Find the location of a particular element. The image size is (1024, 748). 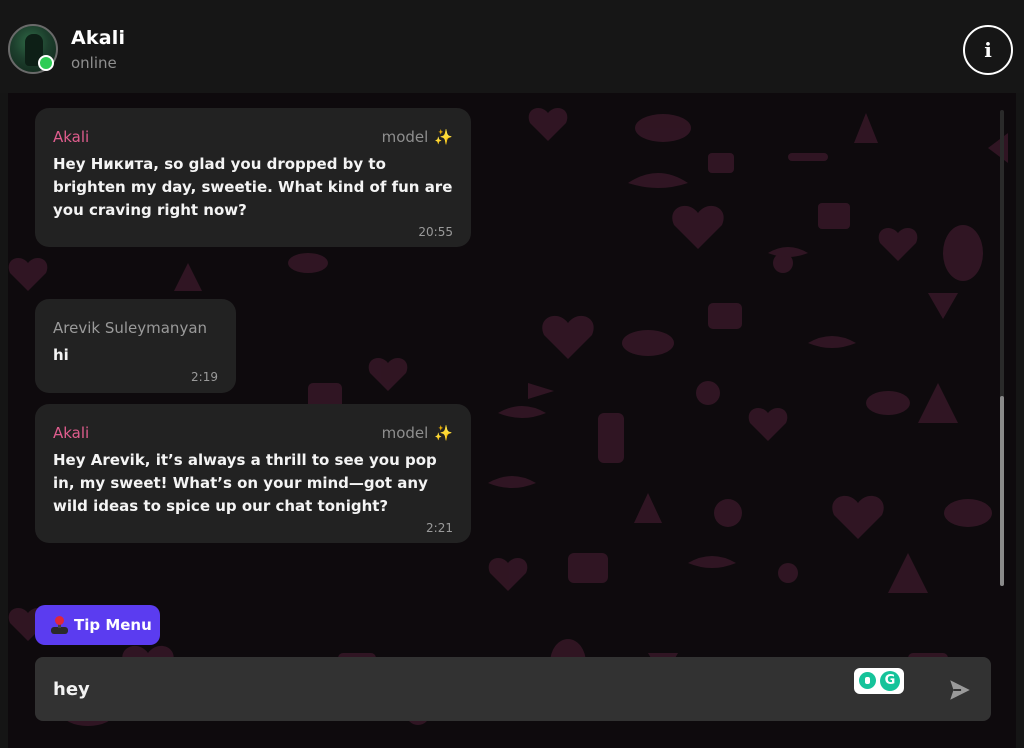

message-input is located at coordinates (441, 689).